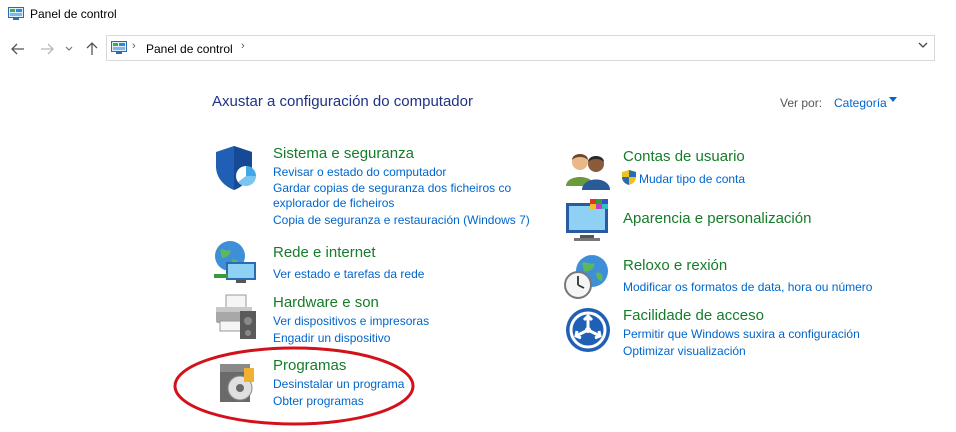  What do you see at coordinates (342, 101) in the screenshot?
I see `page-heading: Axustar a configuración do computador` at bounding box center [342, 101].